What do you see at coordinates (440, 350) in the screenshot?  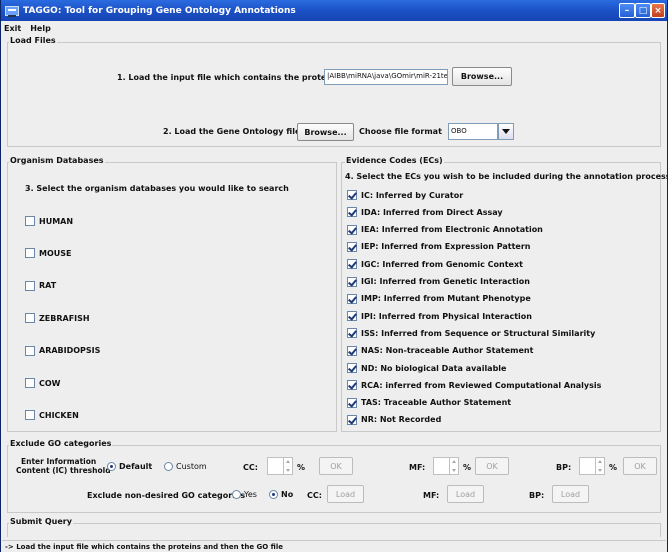 I see `evidence-code-checkbox: NAS: Non-traceable Author Statement` at bounding box center [440, 350].